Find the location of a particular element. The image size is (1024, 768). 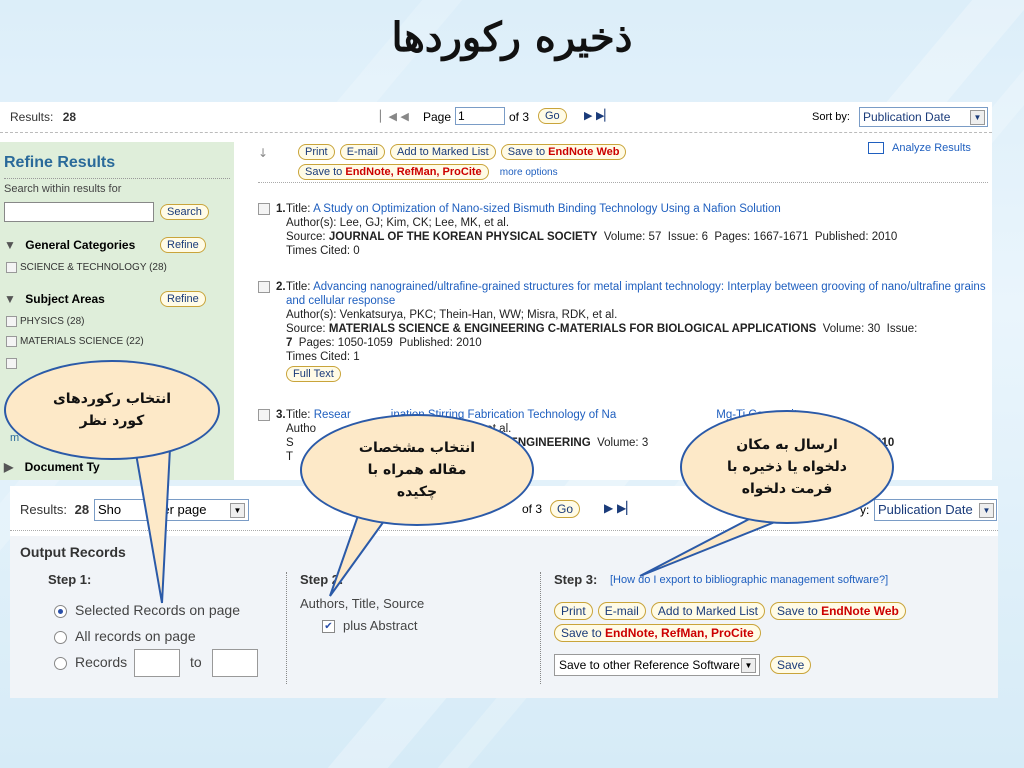

callout-pointer-right is located at coordinates (715, 546).